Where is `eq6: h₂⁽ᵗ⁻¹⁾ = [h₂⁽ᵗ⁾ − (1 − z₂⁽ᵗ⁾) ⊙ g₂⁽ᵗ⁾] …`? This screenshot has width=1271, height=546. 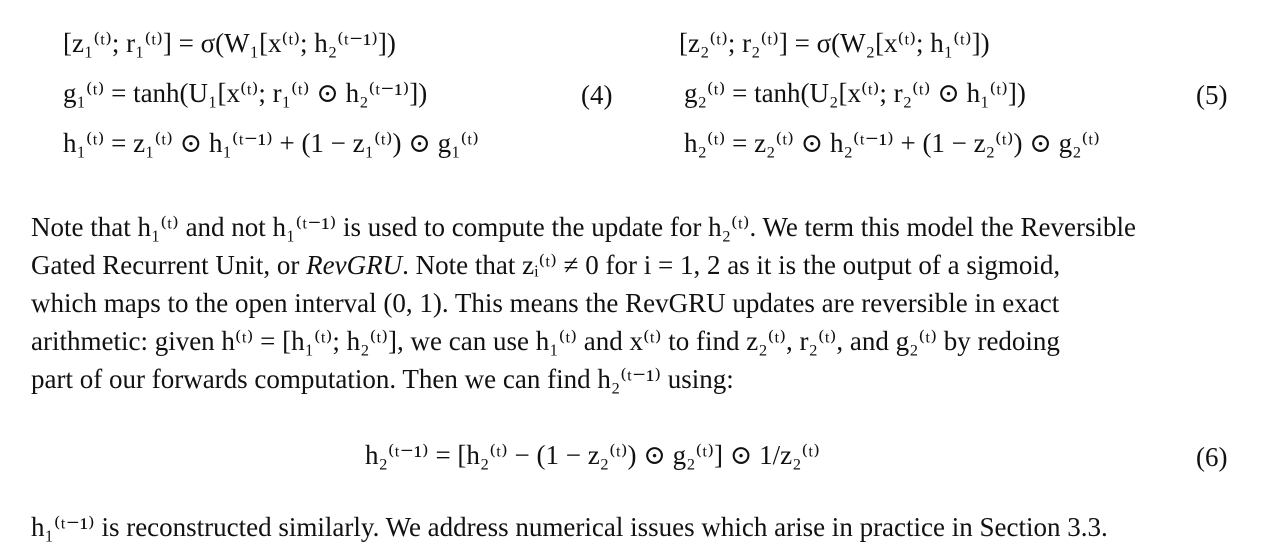
eq6: h₂⁽ᵗ⁻¹⁾ = [h₂⁽ᵗ⁾ − (1 − z₂⁽ᵗ⁾) ⊙ g₂⁽ᵗ⁾] … is located at coordinates (592, 455).